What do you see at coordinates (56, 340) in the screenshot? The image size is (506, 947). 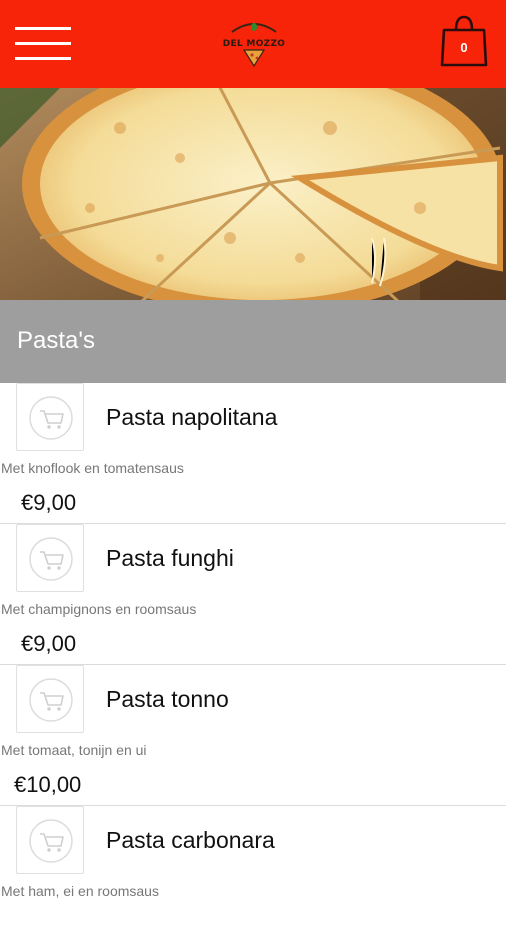 I see `category-title: Pasta's` at bounding box center [56, 340].